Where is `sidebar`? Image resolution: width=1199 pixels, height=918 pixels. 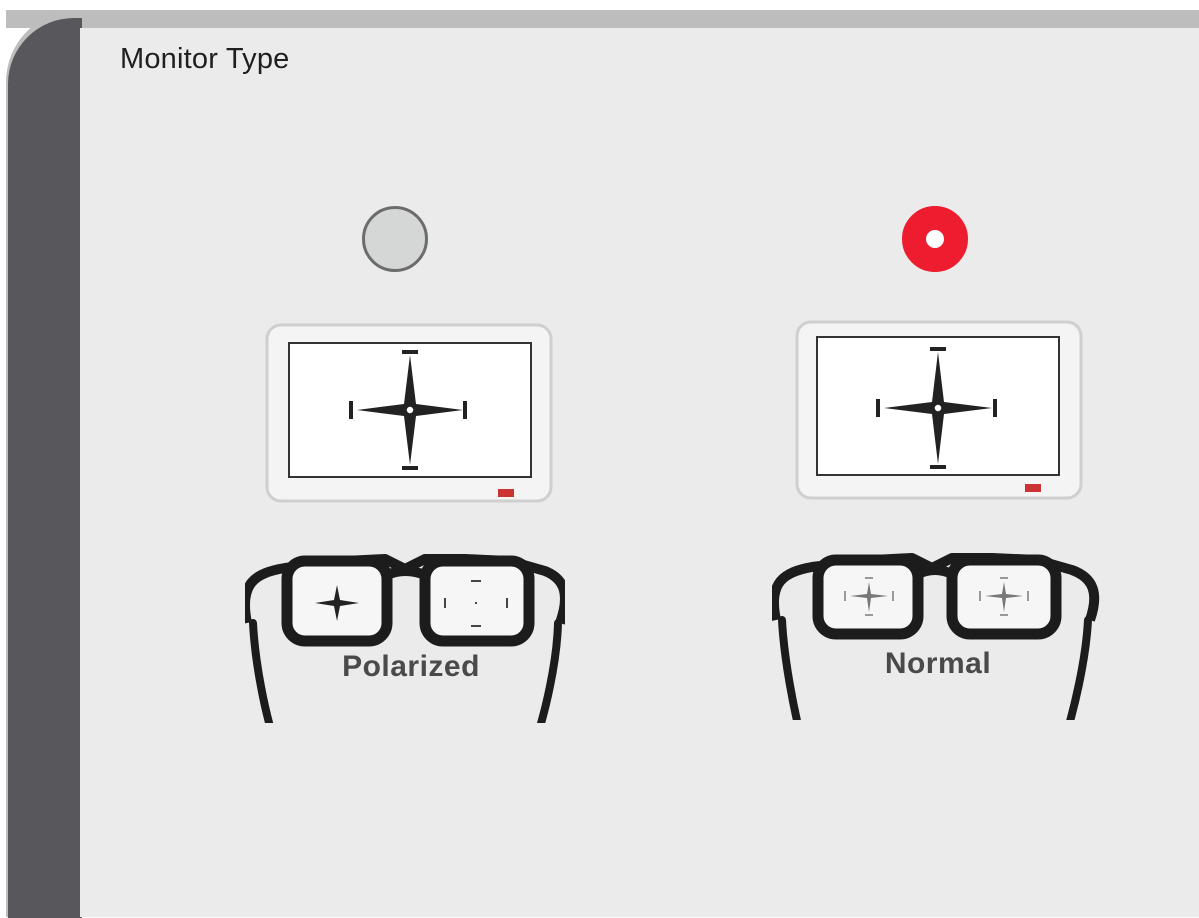 sidebar is located at coordinates (45, 468).